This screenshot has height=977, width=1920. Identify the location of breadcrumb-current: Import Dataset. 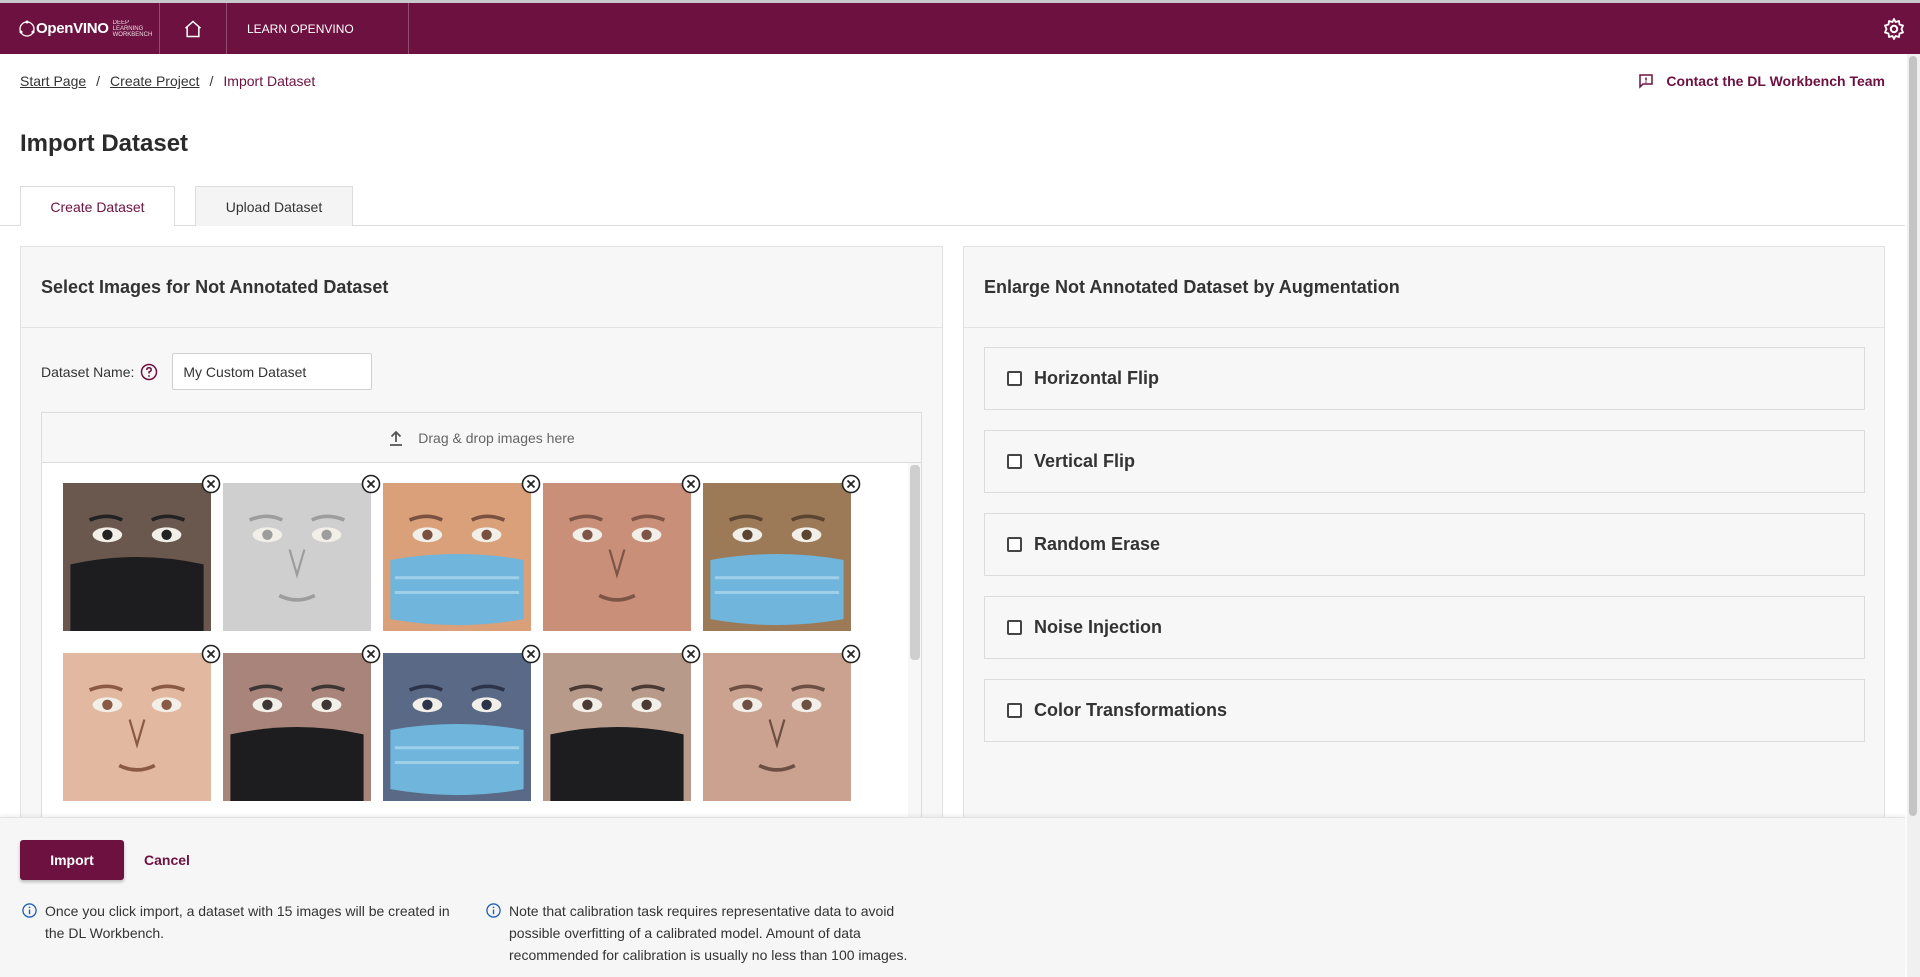
(269, 81).